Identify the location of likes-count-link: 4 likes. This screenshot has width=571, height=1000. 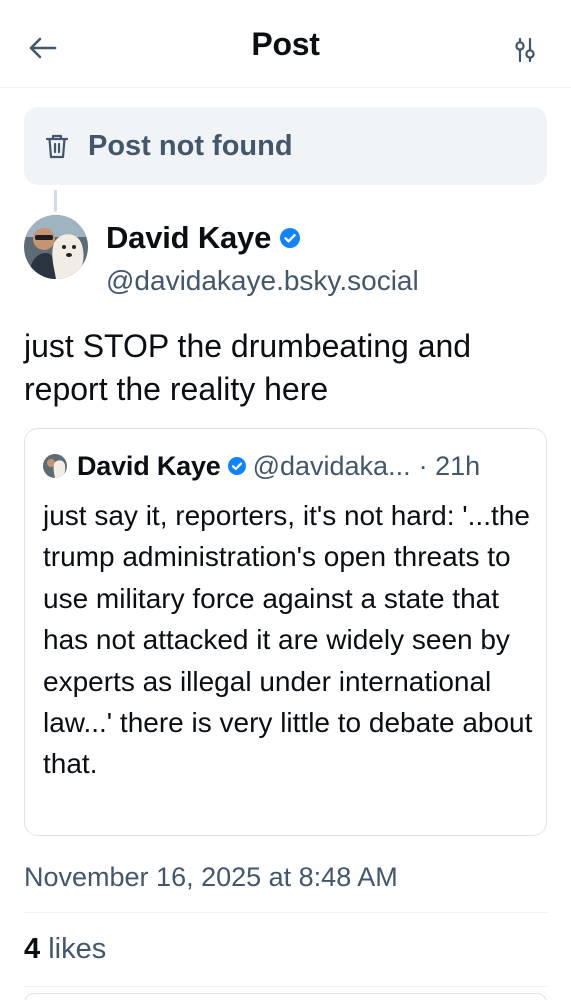
(65, 949).